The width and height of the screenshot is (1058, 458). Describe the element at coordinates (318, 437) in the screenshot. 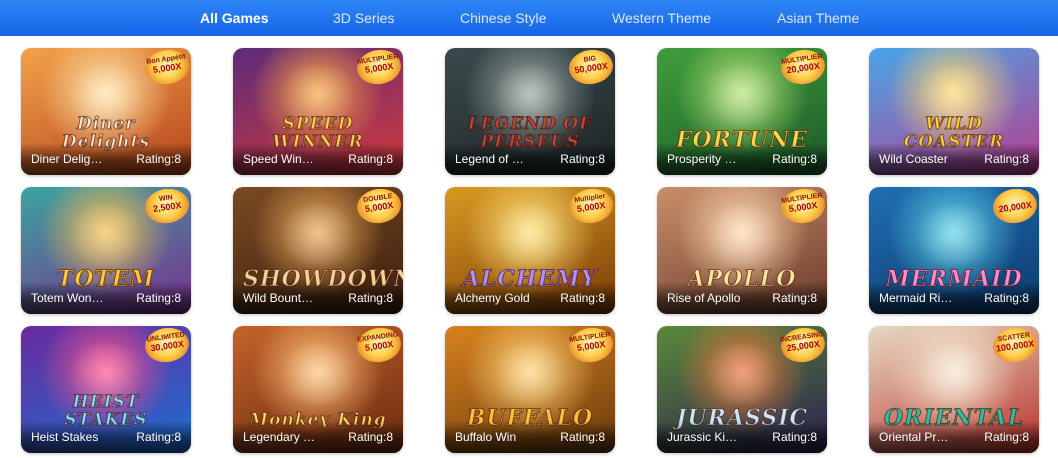

I see `card-footer: Legendary … Rating:8` at that location.